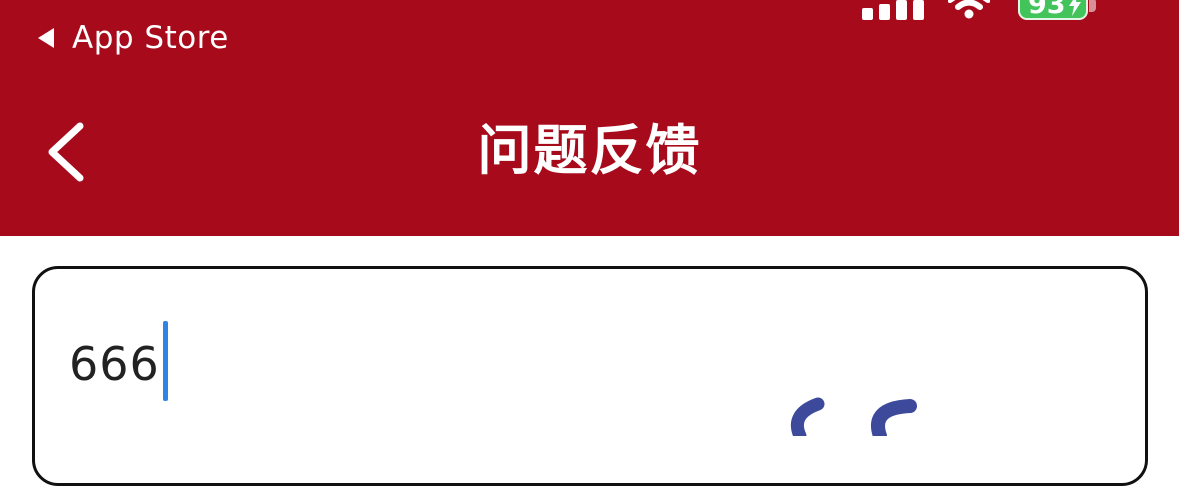 The image size is (1179, 486). Describe the element at coordinates (853, 416) in the screenshot. I see `handwriting-stroke` at that location.